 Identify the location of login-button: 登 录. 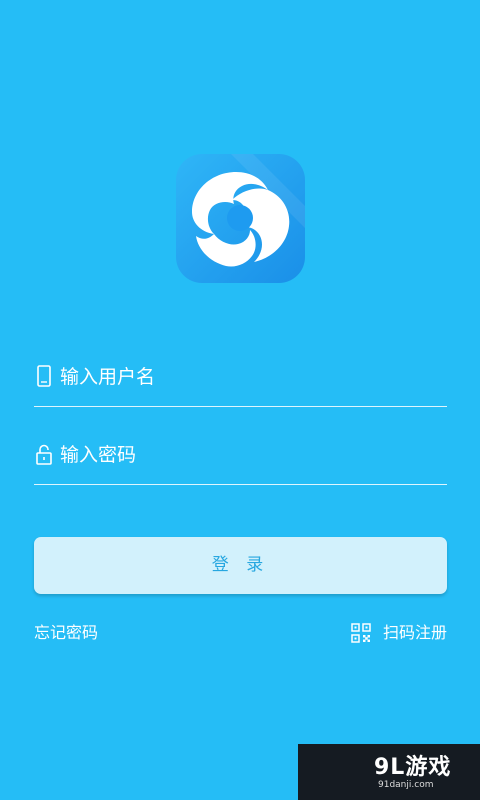
(240, 565).